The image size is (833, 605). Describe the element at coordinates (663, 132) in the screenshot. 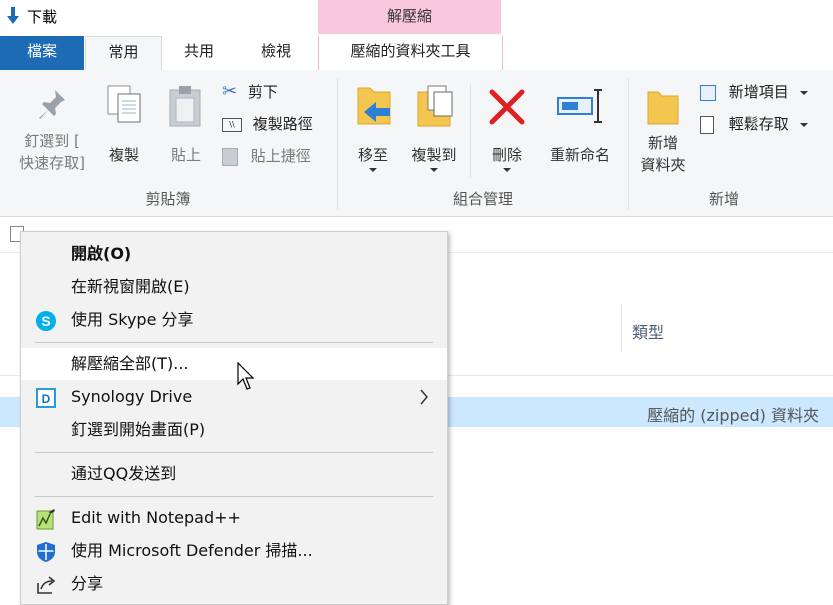

I see `new-folder-button: 新增 資料夾` at that location.